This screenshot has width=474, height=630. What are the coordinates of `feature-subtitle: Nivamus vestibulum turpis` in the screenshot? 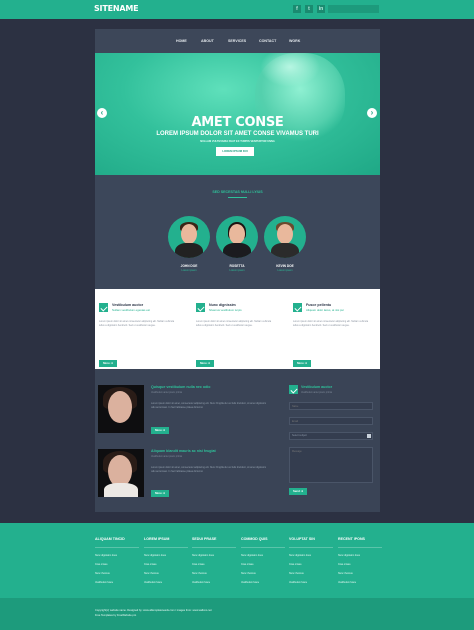 It's located at (225, 310).